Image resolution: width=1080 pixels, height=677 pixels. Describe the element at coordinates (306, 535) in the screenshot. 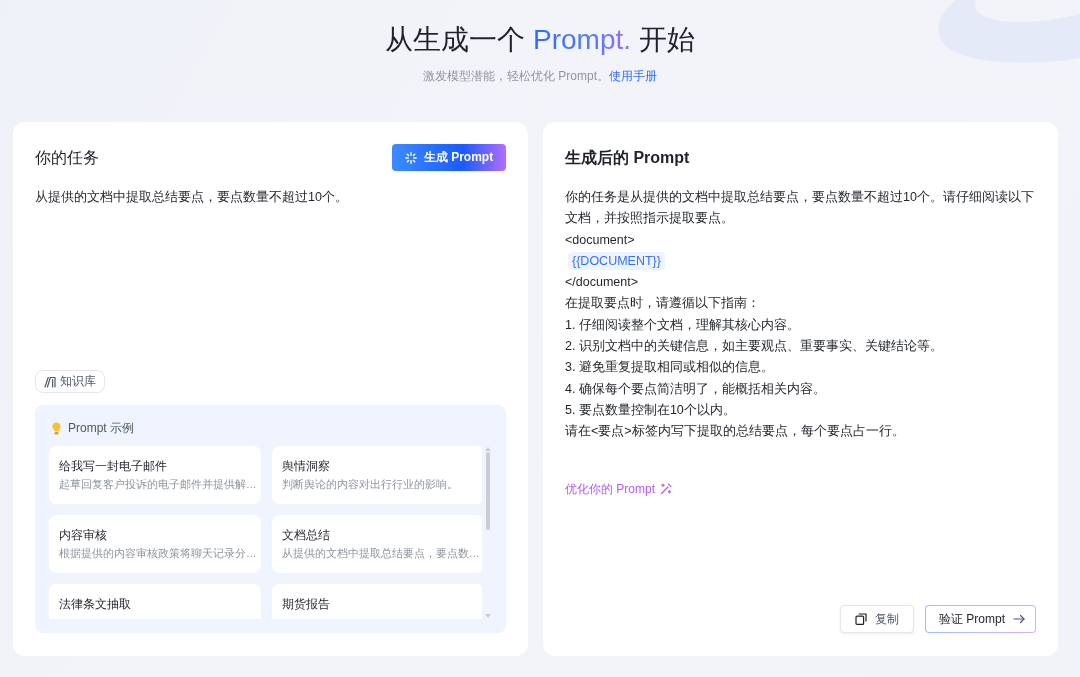

I see `example-title: 文档总结` at that location.